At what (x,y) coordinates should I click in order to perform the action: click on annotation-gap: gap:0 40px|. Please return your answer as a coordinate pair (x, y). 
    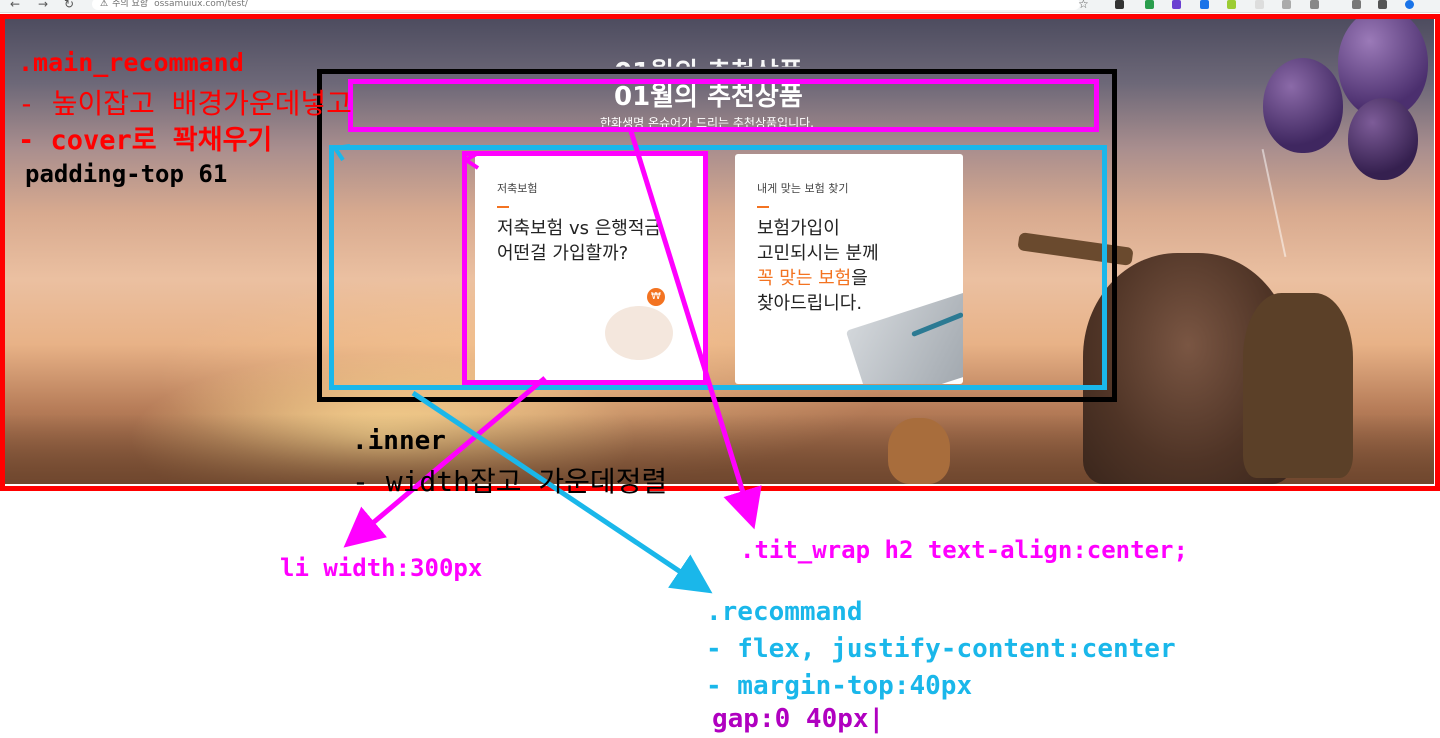
    Looking at the image, I should click on (798, 719).